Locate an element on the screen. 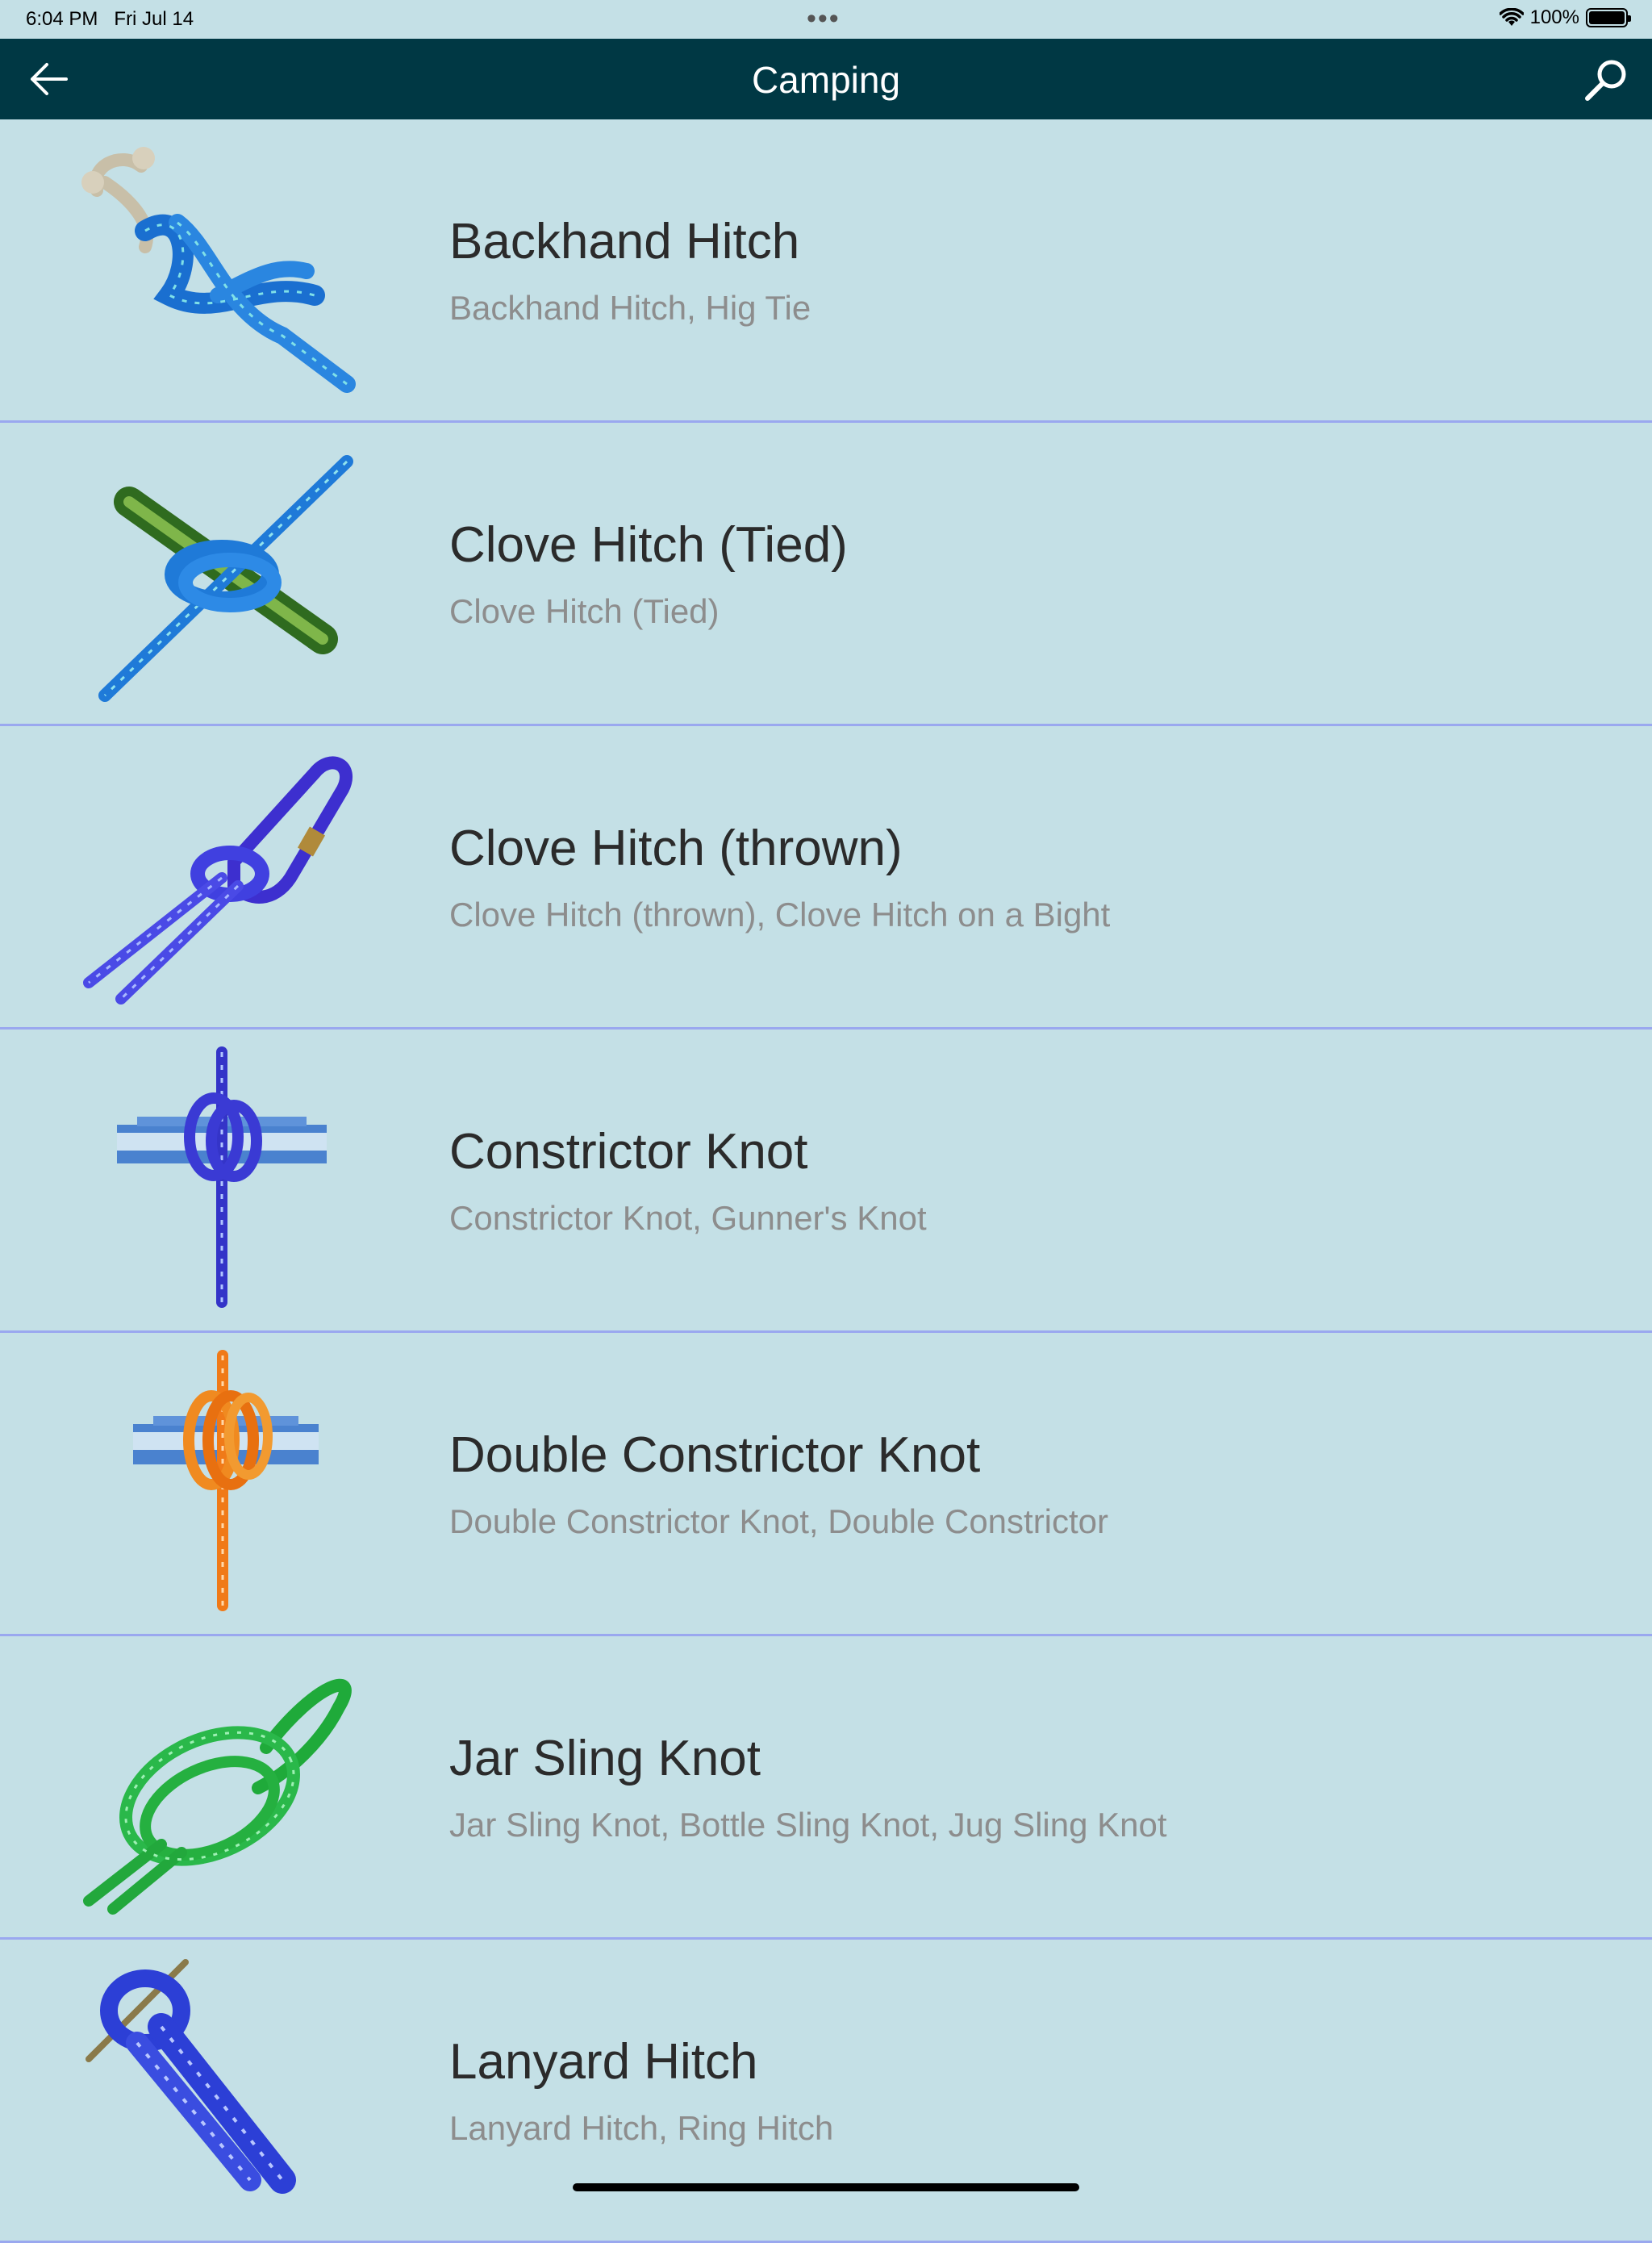 The height and width of the screenshot is (2243, 1652). lanyard-hitch-image is located at coordinates (191, 2076).